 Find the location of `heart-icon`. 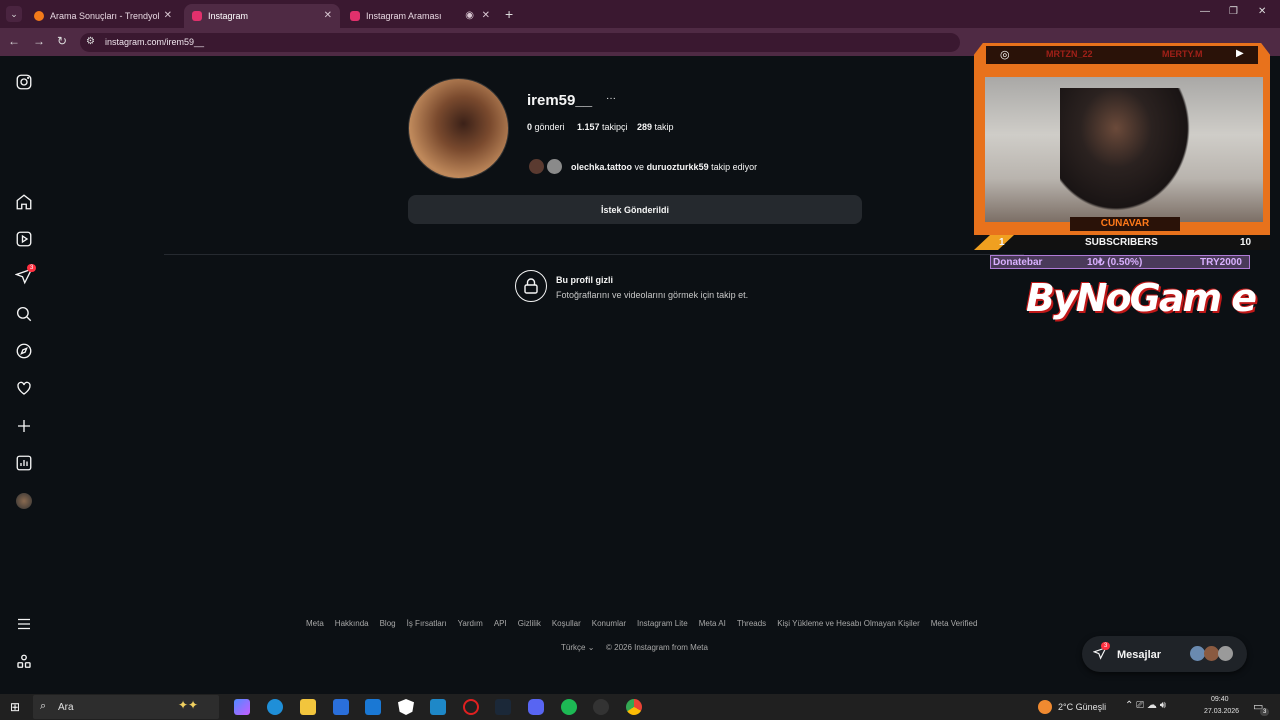

heart-icon is located at coordinates (24, 388).